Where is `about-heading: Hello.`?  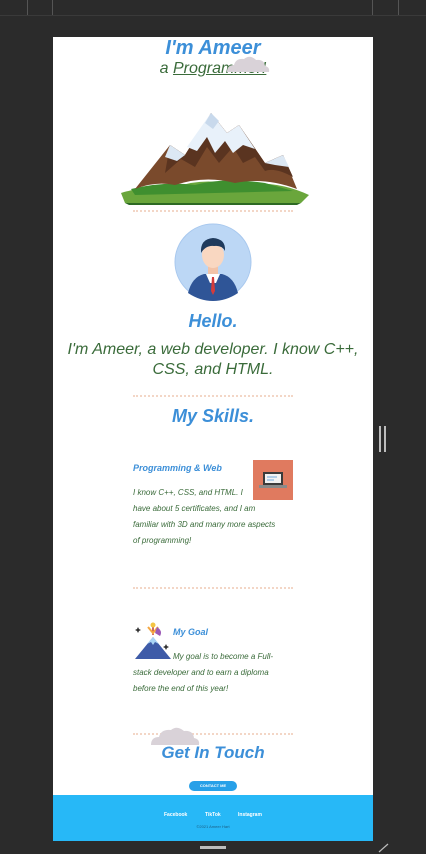 about-heading: Hello. is located at coordinates (213, 321).